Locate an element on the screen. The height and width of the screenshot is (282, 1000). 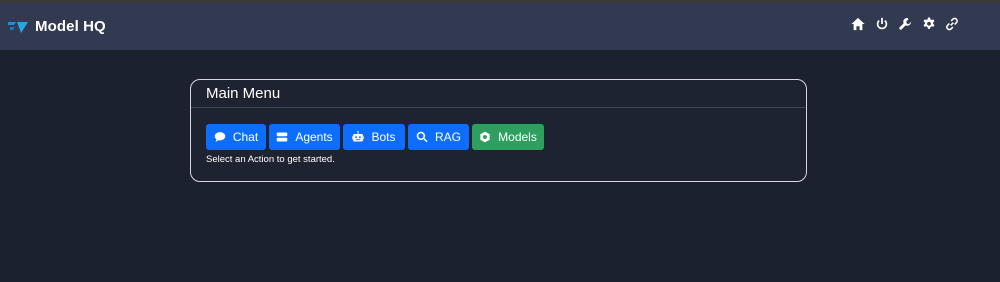
agents-button: Agents is located at coordinates (304, 137).